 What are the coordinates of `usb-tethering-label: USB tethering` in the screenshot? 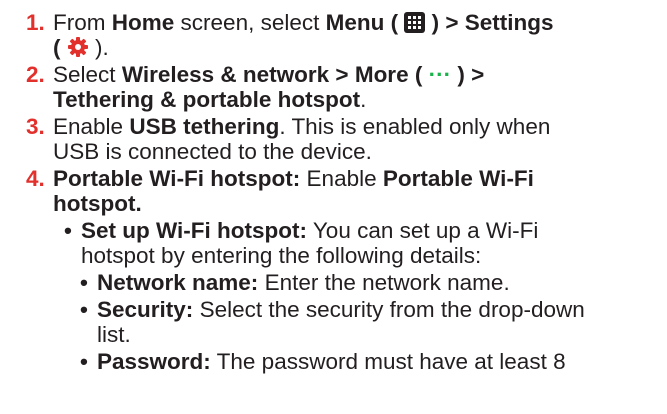 It's located at (204, 126).